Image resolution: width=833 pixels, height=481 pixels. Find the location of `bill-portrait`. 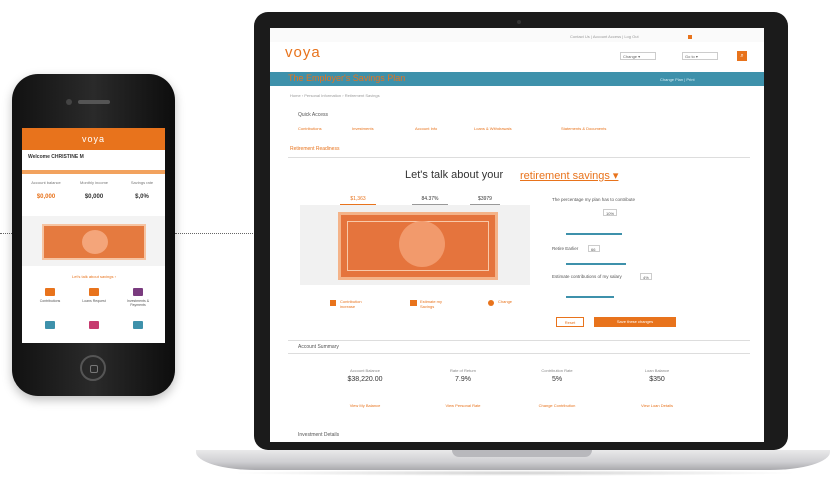

bill-portrait is located at coordinates (422, 244).